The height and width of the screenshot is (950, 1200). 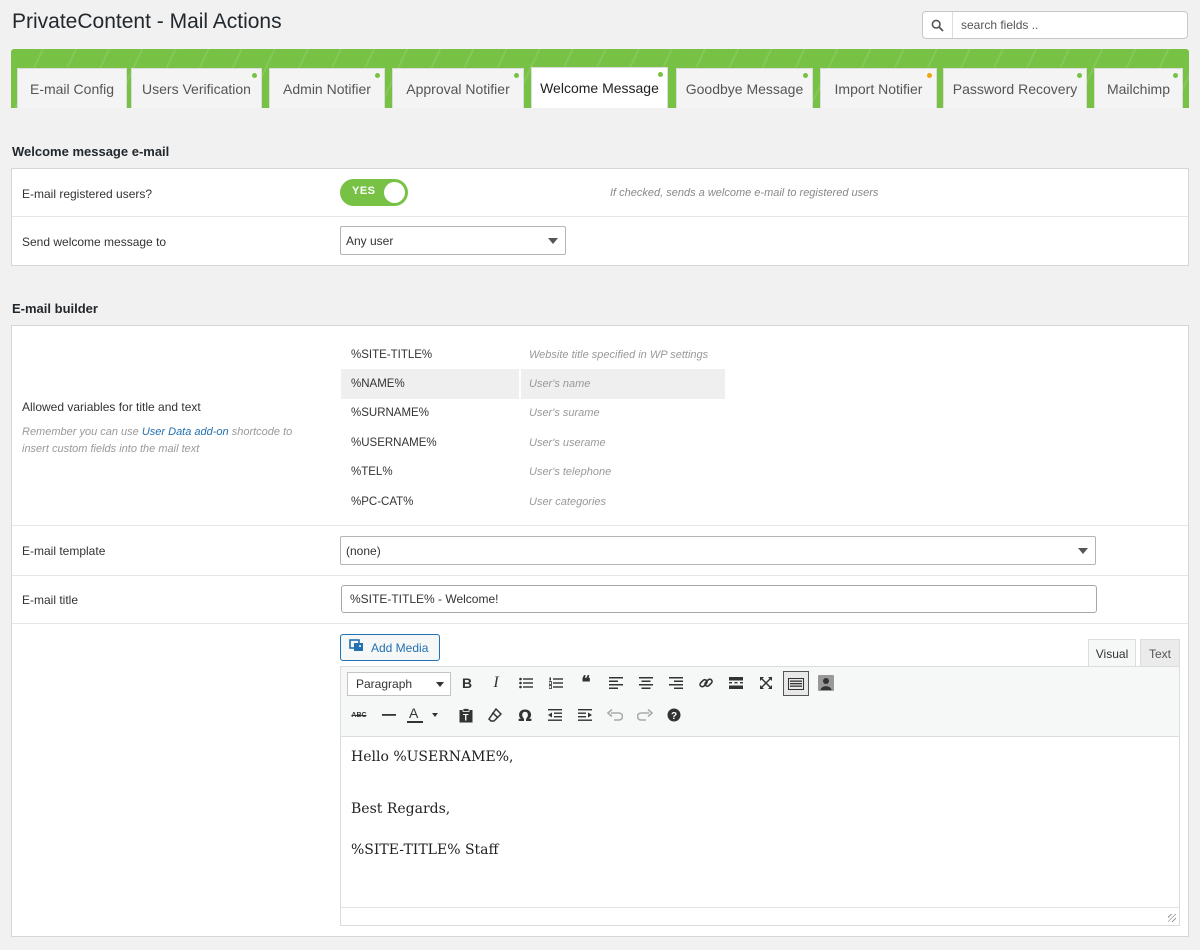 I want to click on send-to-label: Send welcome message to, so click(x=94, y=242).